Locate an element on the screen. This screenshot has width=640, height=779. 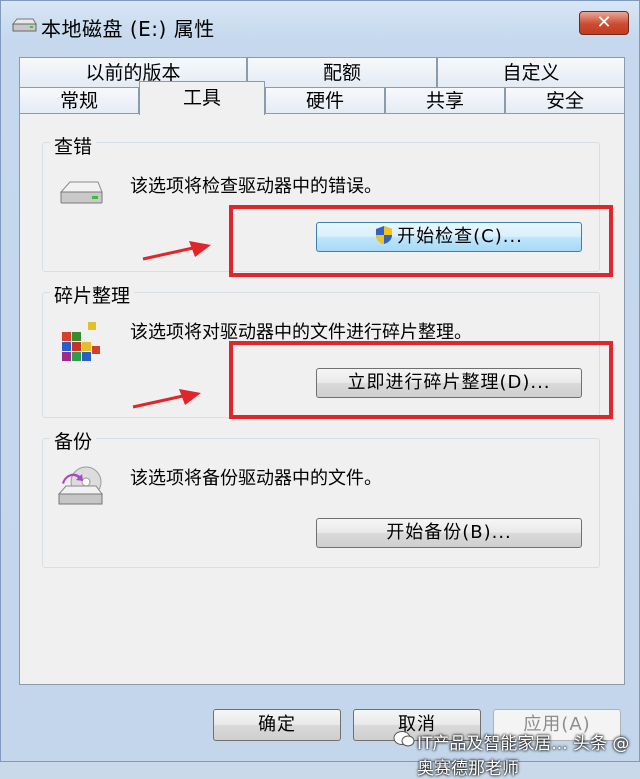
error-check-description: 该选项将检查驱动器中的错误。 is located at coordinates (256, 186).